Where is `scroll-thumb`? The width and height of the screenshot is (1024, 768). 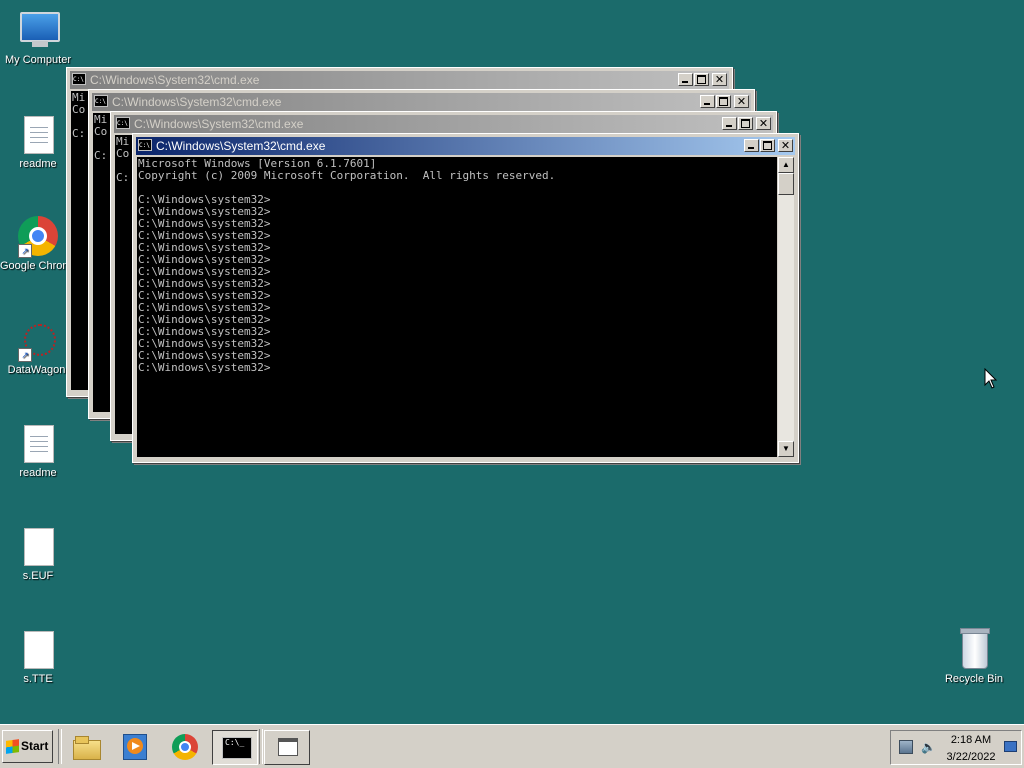 scroll-thumb is located at coordinates (786, 184).